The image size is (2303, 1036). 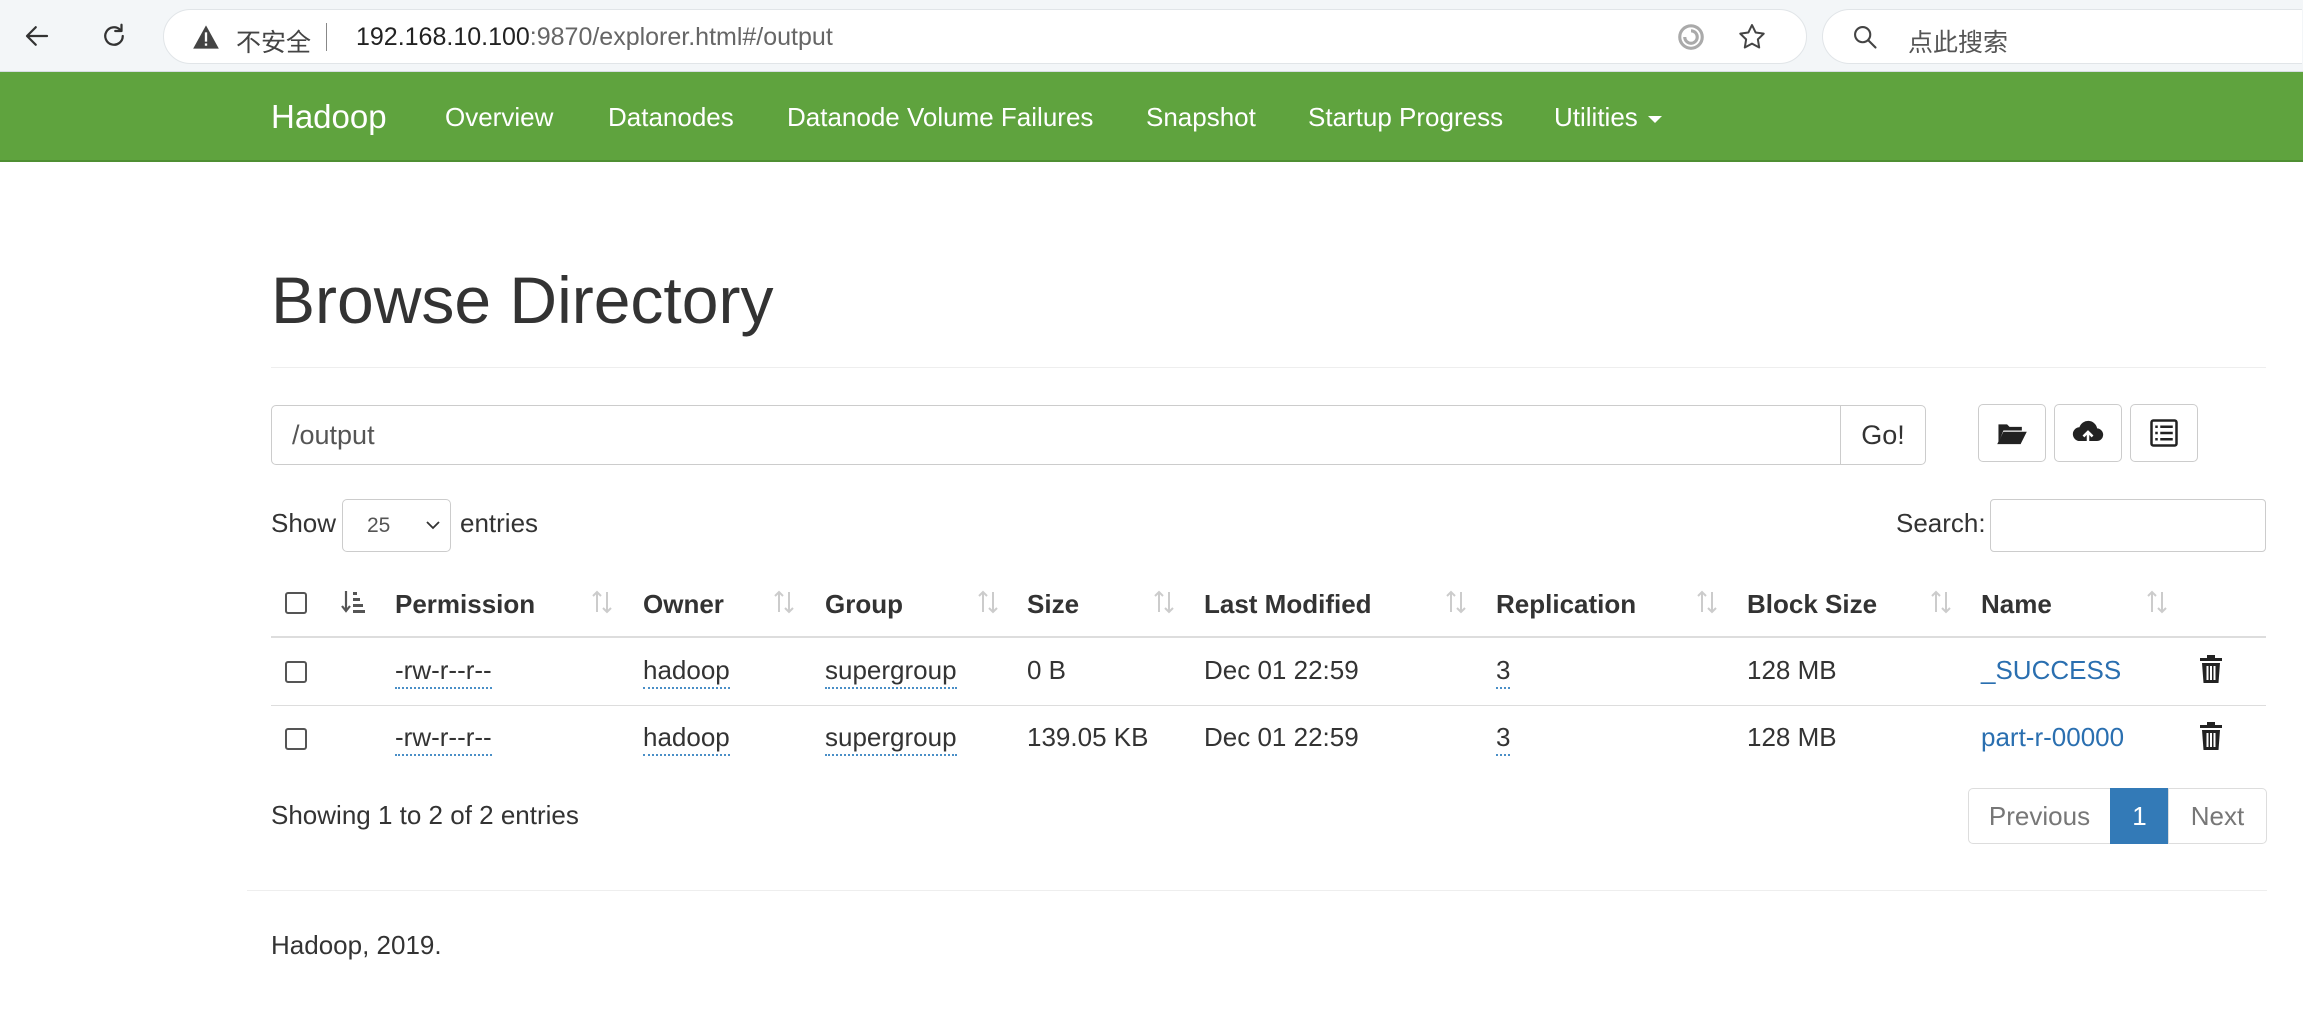 I want to click on nav-volume-failures: Datanode Volume Failures, so click(x=940, y=117).